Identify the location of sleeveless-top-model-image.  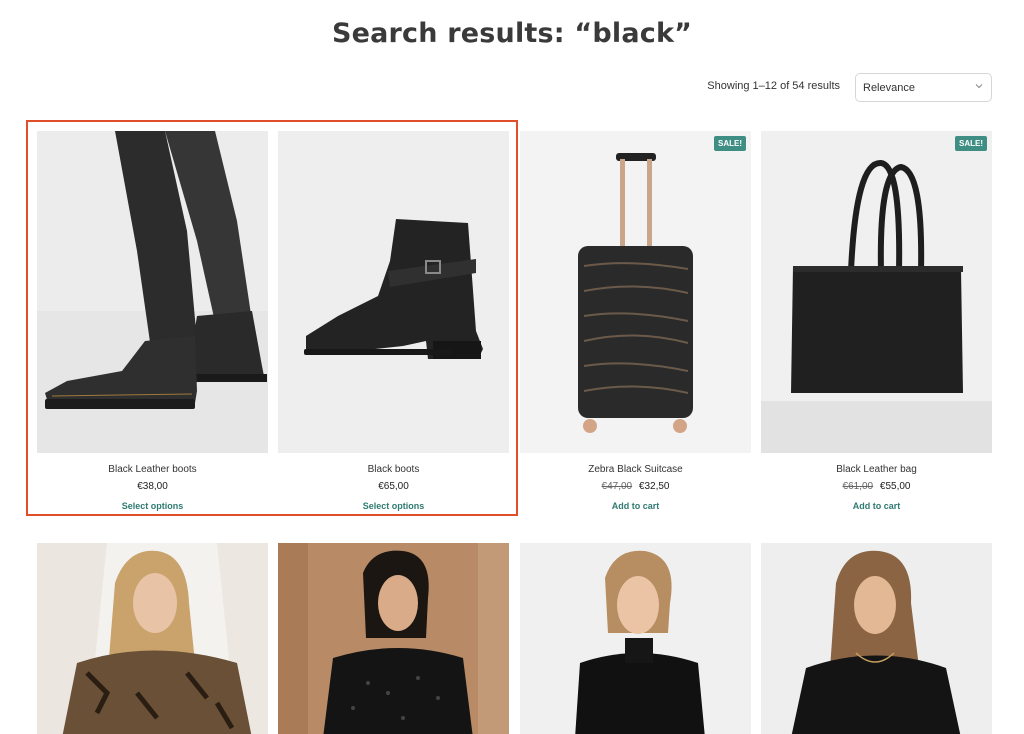
(635, 638).